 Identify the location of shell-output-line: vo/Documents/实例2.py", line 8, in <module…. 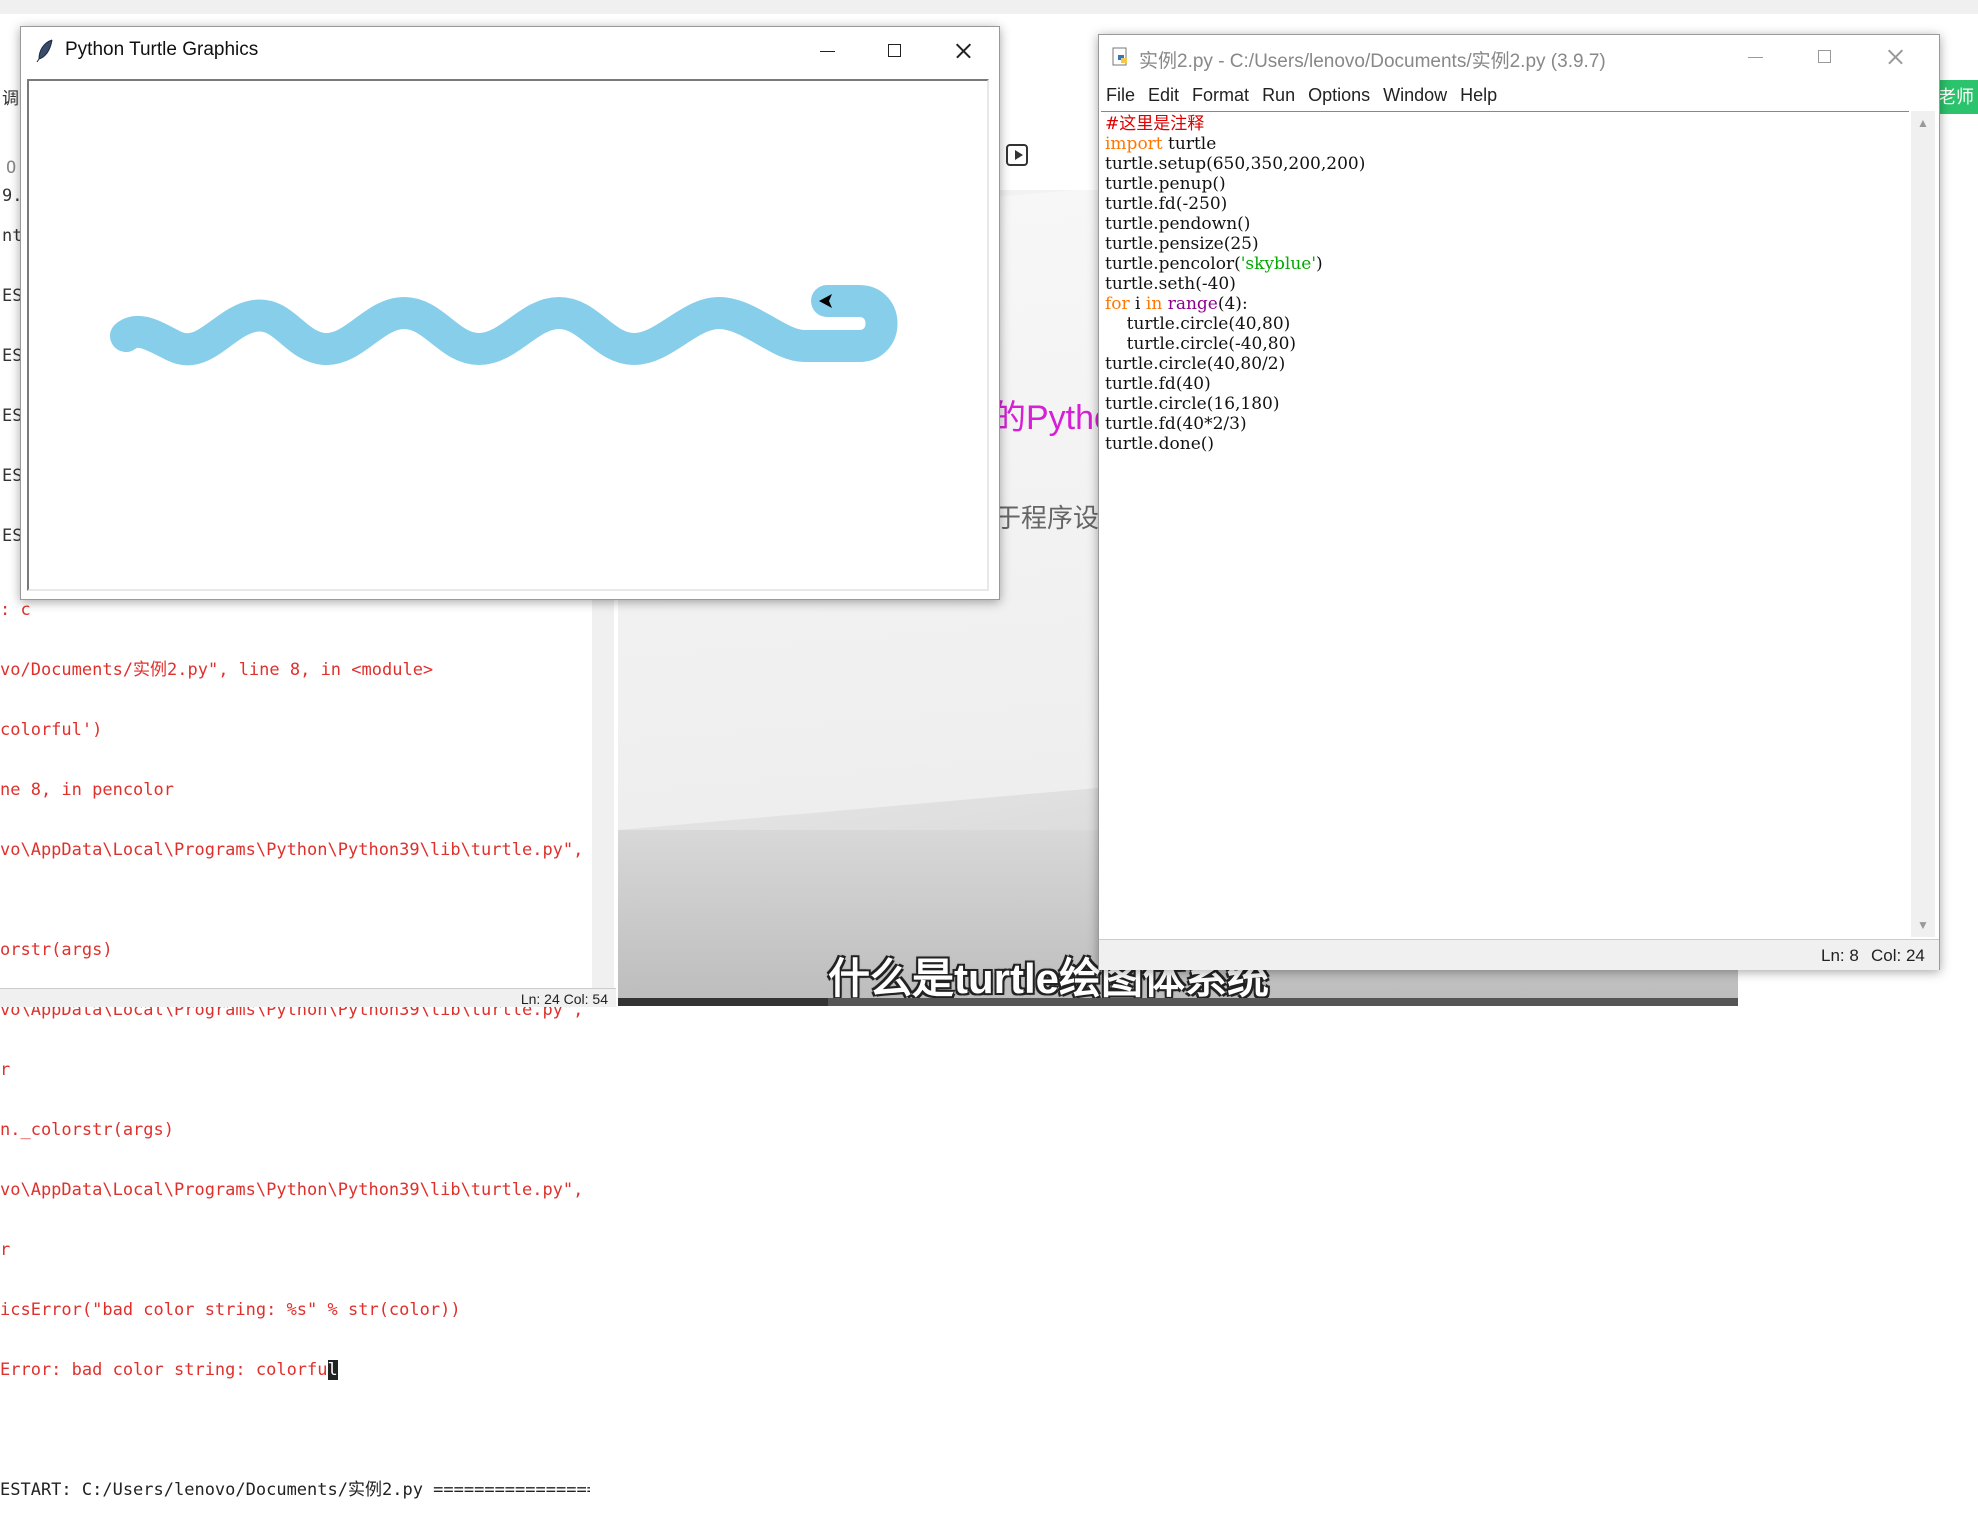
(217, 670).